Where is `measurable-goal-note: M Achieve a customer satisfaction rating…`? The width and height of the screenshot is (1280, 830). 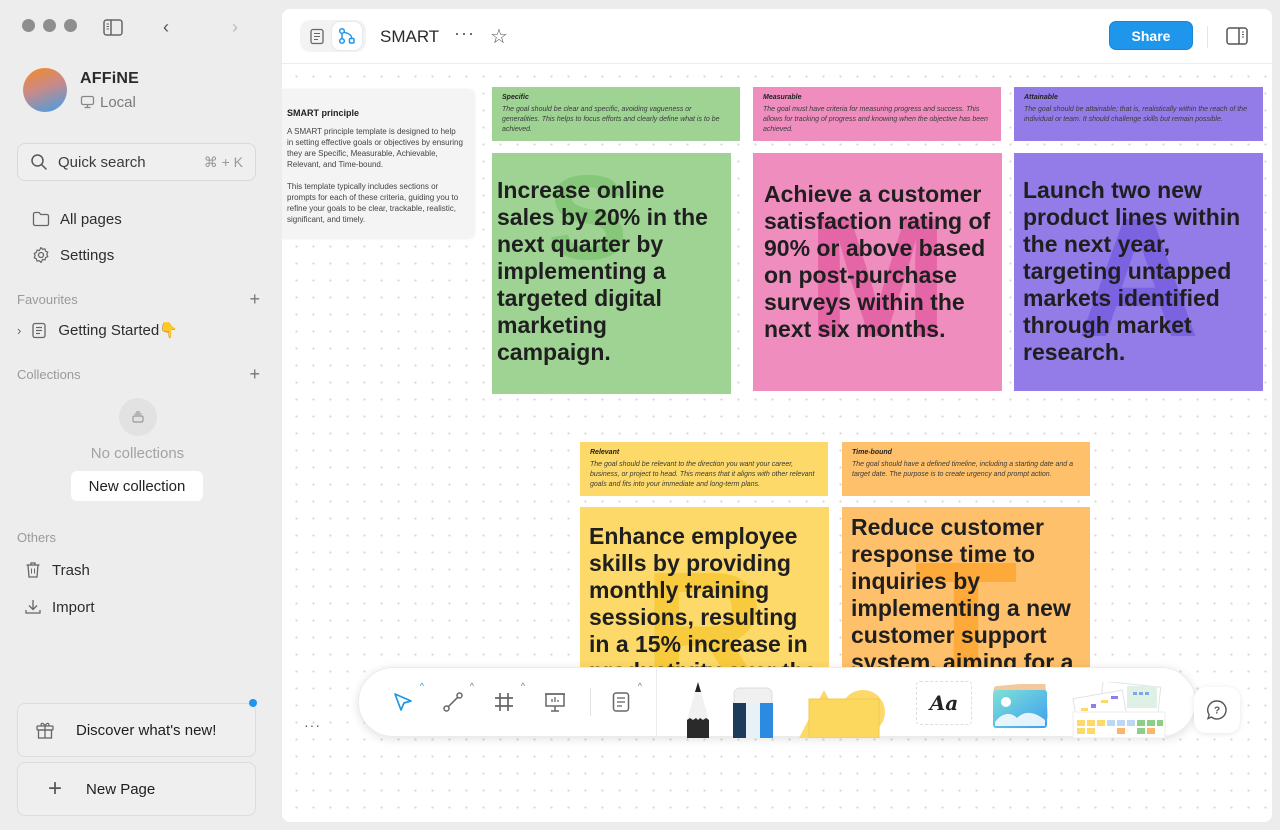
measurable-goal-note: M Achieve a customer satisfaction rating… is located at coordinates (877, 272).